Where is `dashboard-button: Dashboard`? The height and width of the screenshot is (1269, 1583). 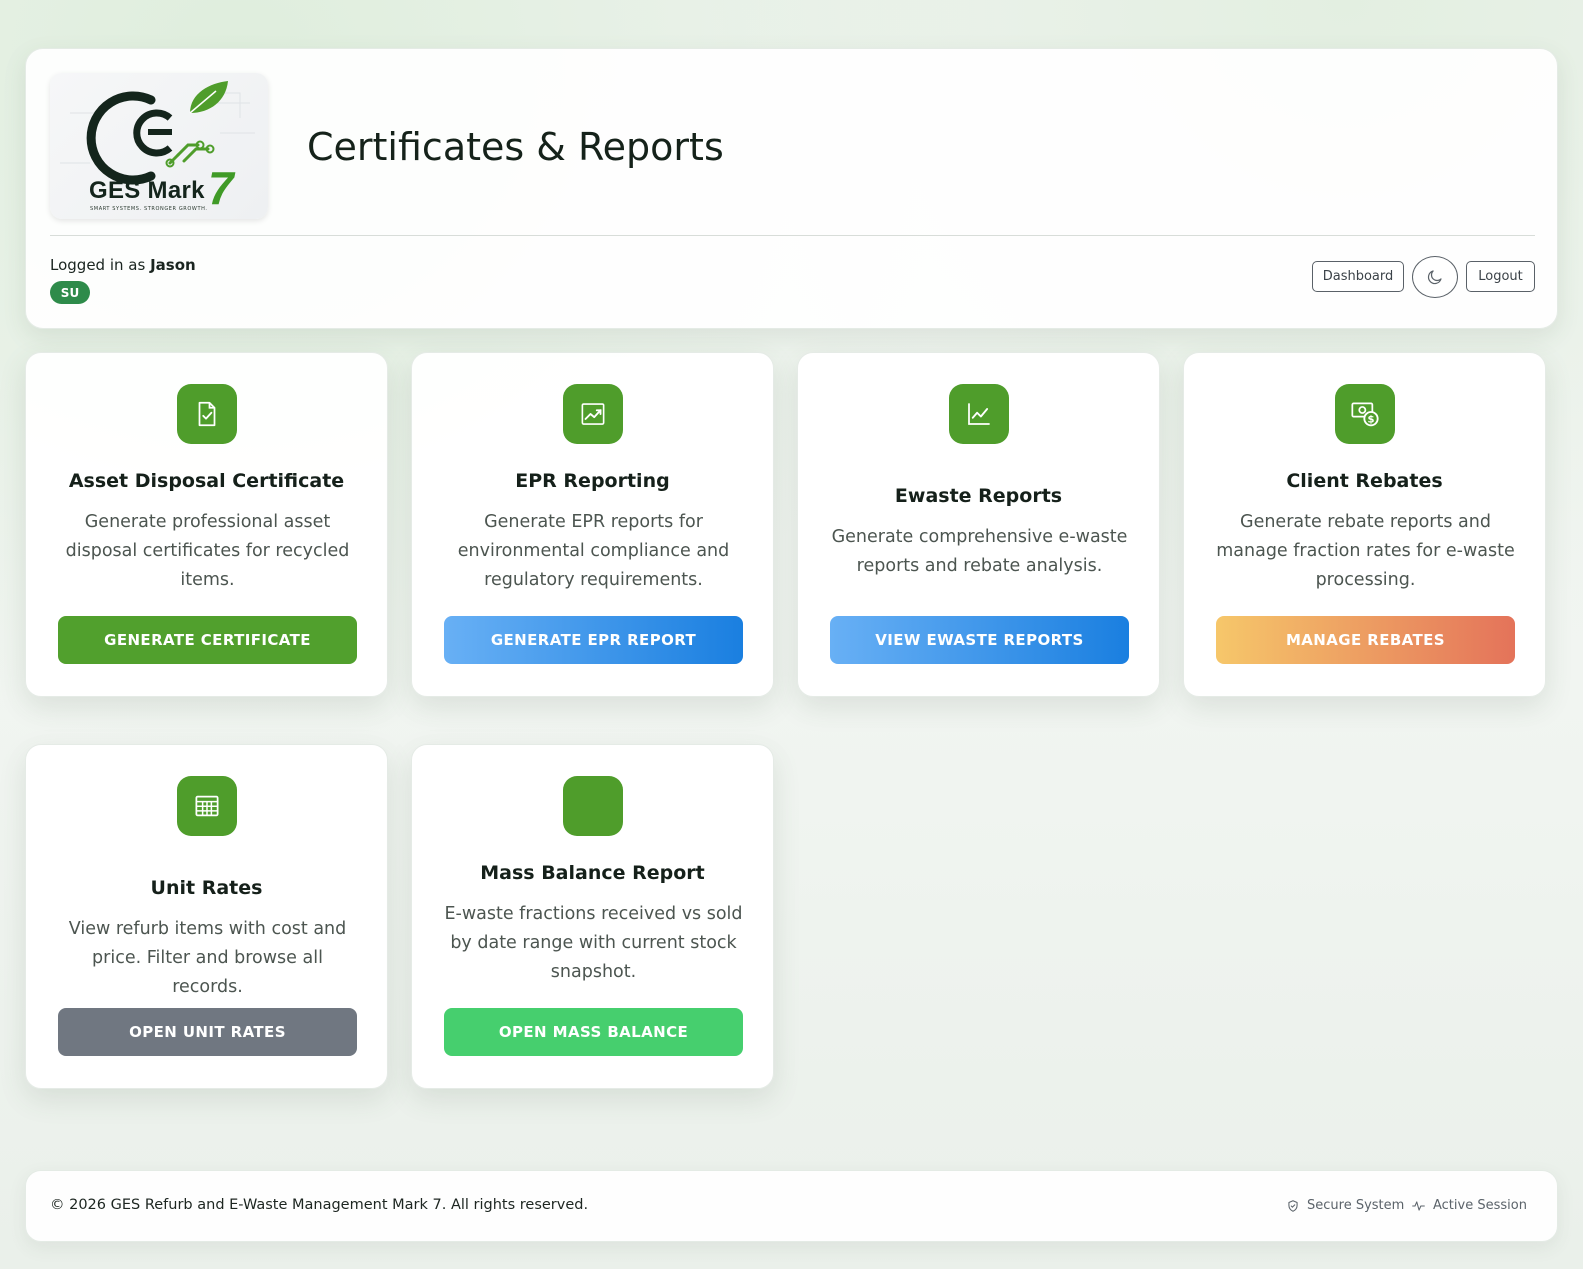 dashboard-button: Dashboard is located at coordinates (1358, 276).